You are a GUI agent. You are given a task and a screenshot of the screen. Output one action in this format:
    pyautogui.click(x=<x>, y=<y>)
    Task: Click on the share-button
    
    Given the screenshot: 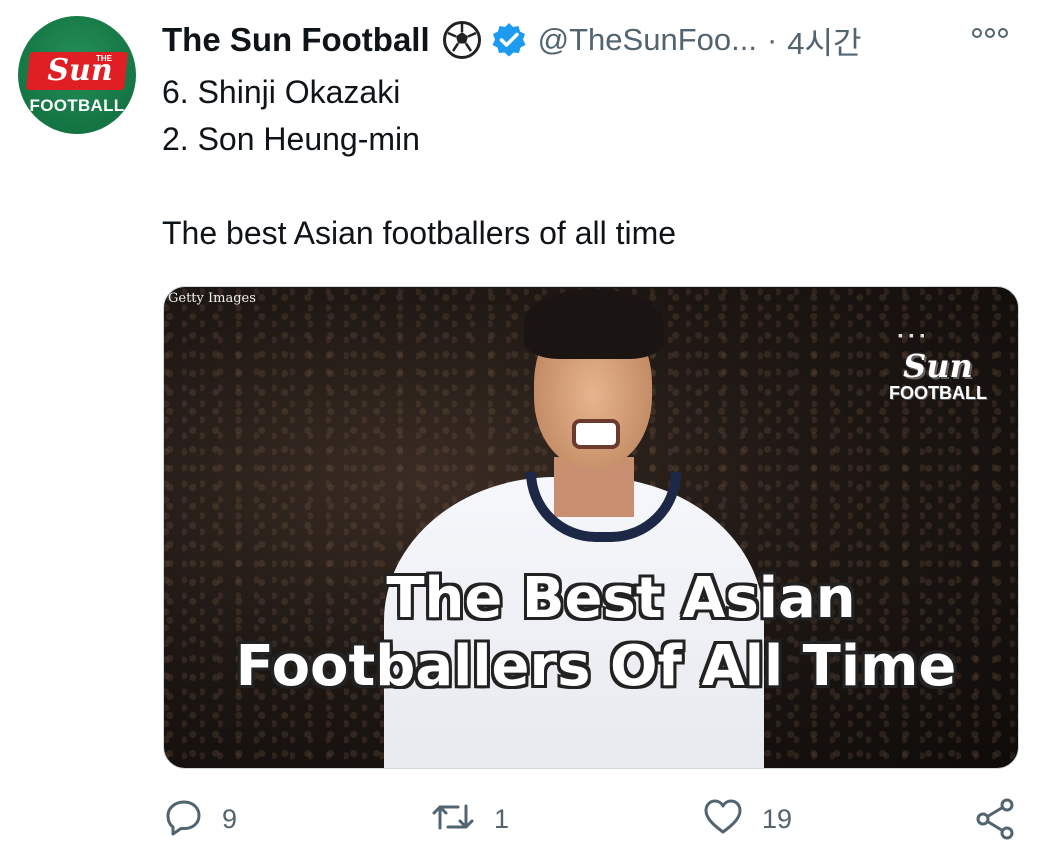 What is the action you would take?
    pyautogui.click(x=996, y=821)
    